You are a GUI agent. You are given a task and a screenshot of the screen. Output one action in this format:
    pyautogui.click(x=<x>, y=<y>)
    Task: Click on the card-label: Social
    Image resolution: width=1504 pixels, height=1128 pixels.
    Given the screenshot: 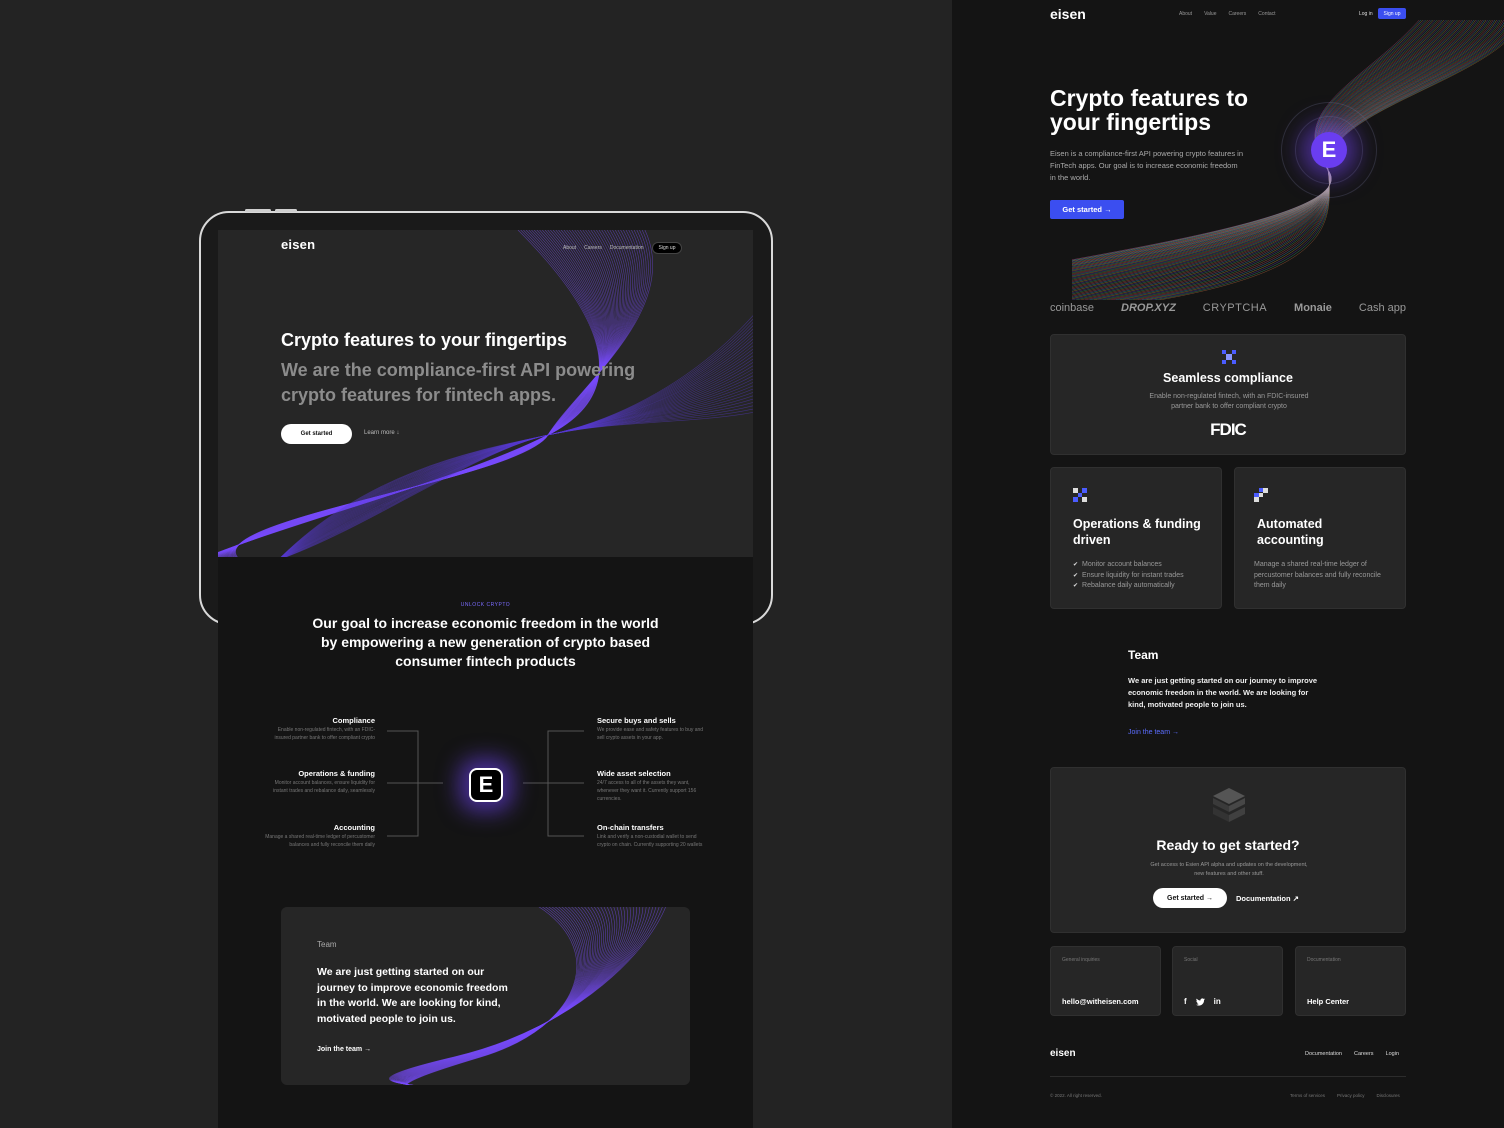 What is the action you would take?
    pyautogui.click(x=1191, y=960)
    